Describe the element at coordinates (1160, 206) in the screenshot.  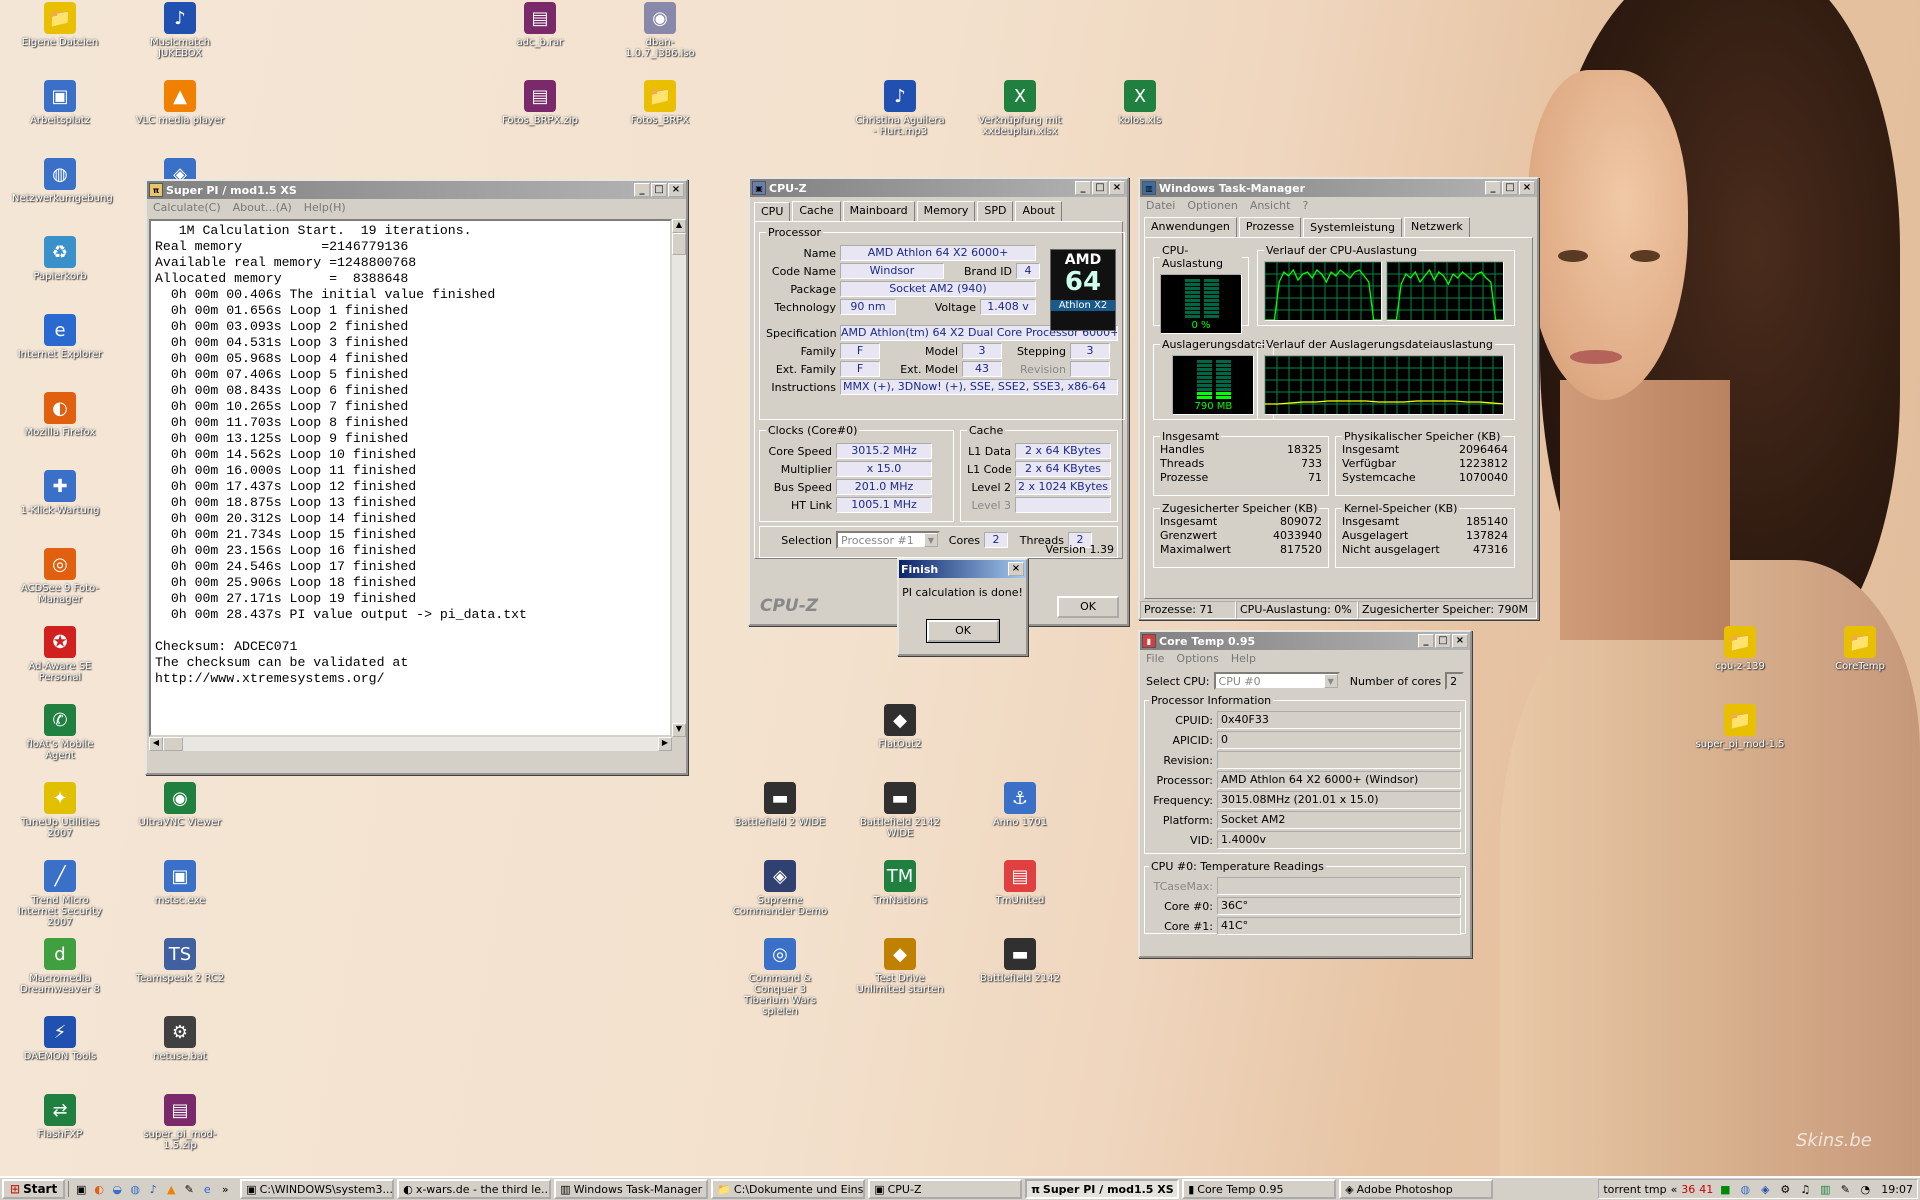
I see `menu-datei: Datei` at that location.